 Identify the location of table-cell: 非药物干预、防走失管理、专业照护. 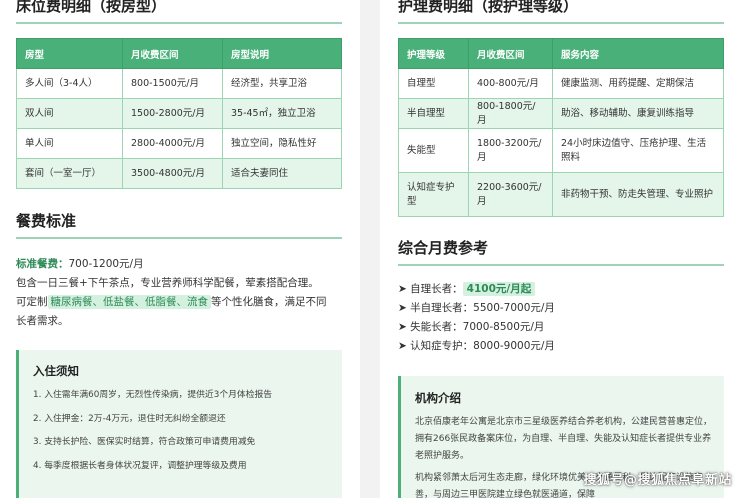
(638, 194).